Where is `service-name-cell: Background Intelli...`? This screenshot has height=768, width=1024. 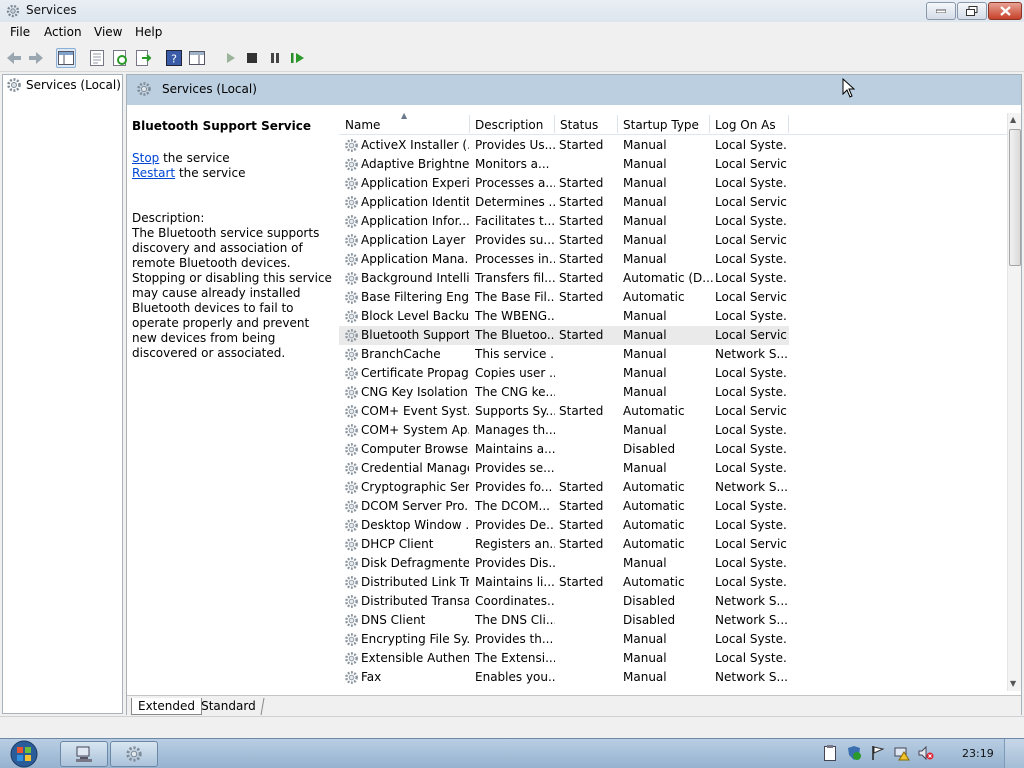 service-name-cell: Background Intelli... is located at coordinates (415, 278).